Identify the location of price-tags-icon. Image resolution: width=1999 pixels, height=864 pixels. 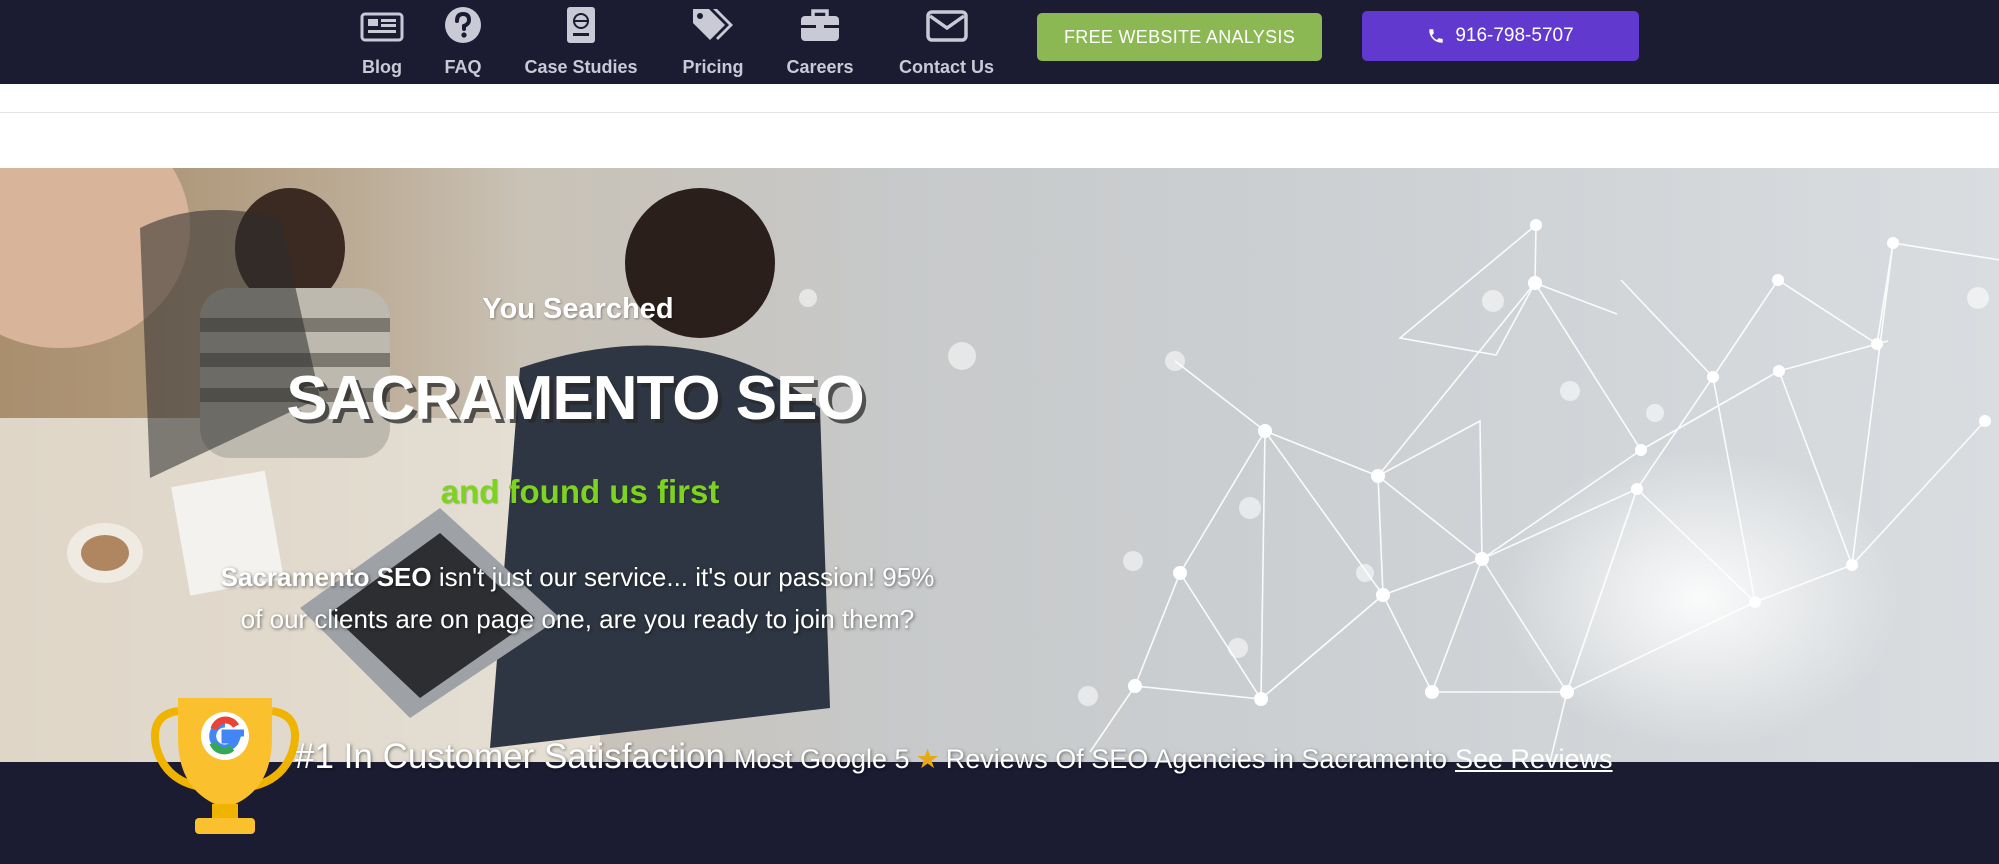
(713, 24).